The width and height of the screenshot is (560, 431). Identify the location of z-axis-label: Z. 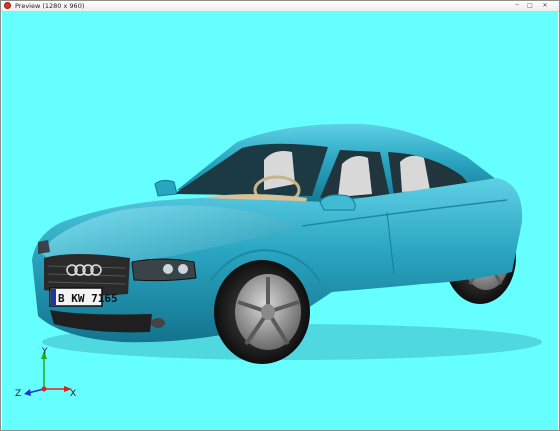
(18, 394).